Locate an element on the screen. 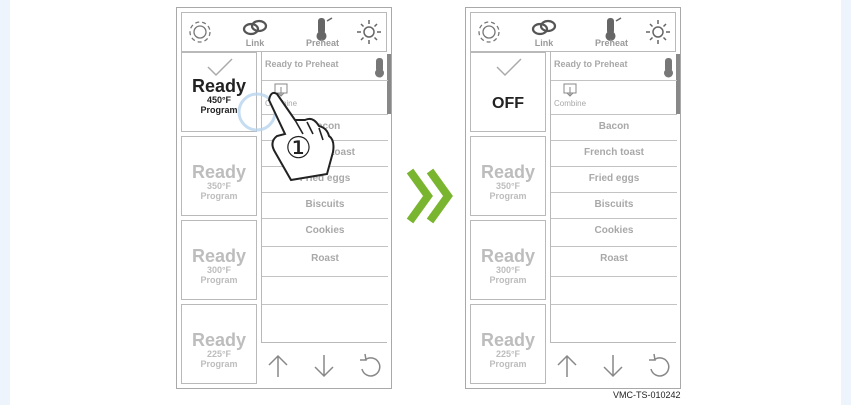  pointing-hand-icon: ① is located at coordinates (286, 136).